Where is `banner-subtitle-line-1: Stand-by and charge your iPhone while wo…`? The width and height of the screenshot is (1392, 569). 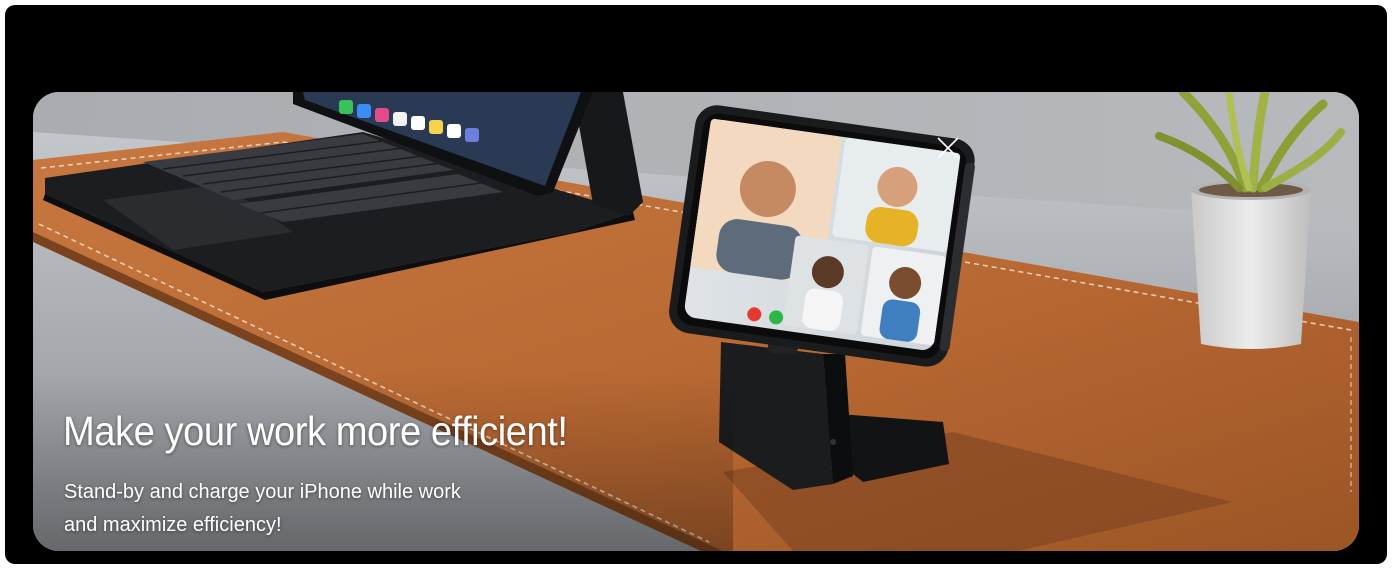 banner-subtitle-line-1: Stand-by and charge your iPhone while wo… is located at coordinates (262, 492).